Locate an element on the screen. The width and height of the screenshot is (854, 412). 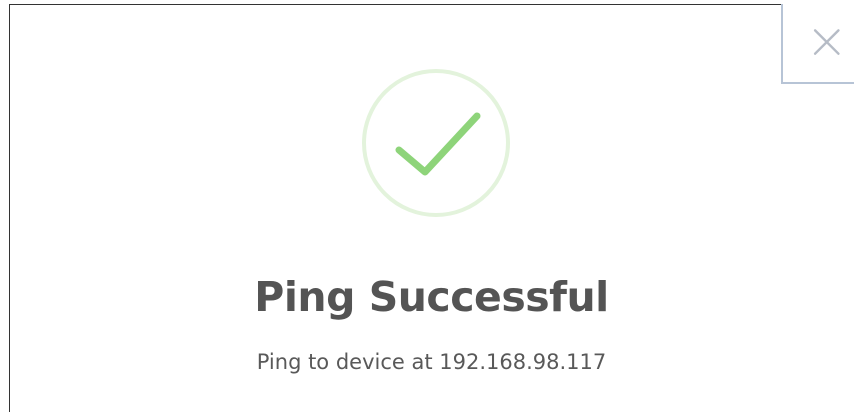
close-icon is located at coordinates (826, 42).